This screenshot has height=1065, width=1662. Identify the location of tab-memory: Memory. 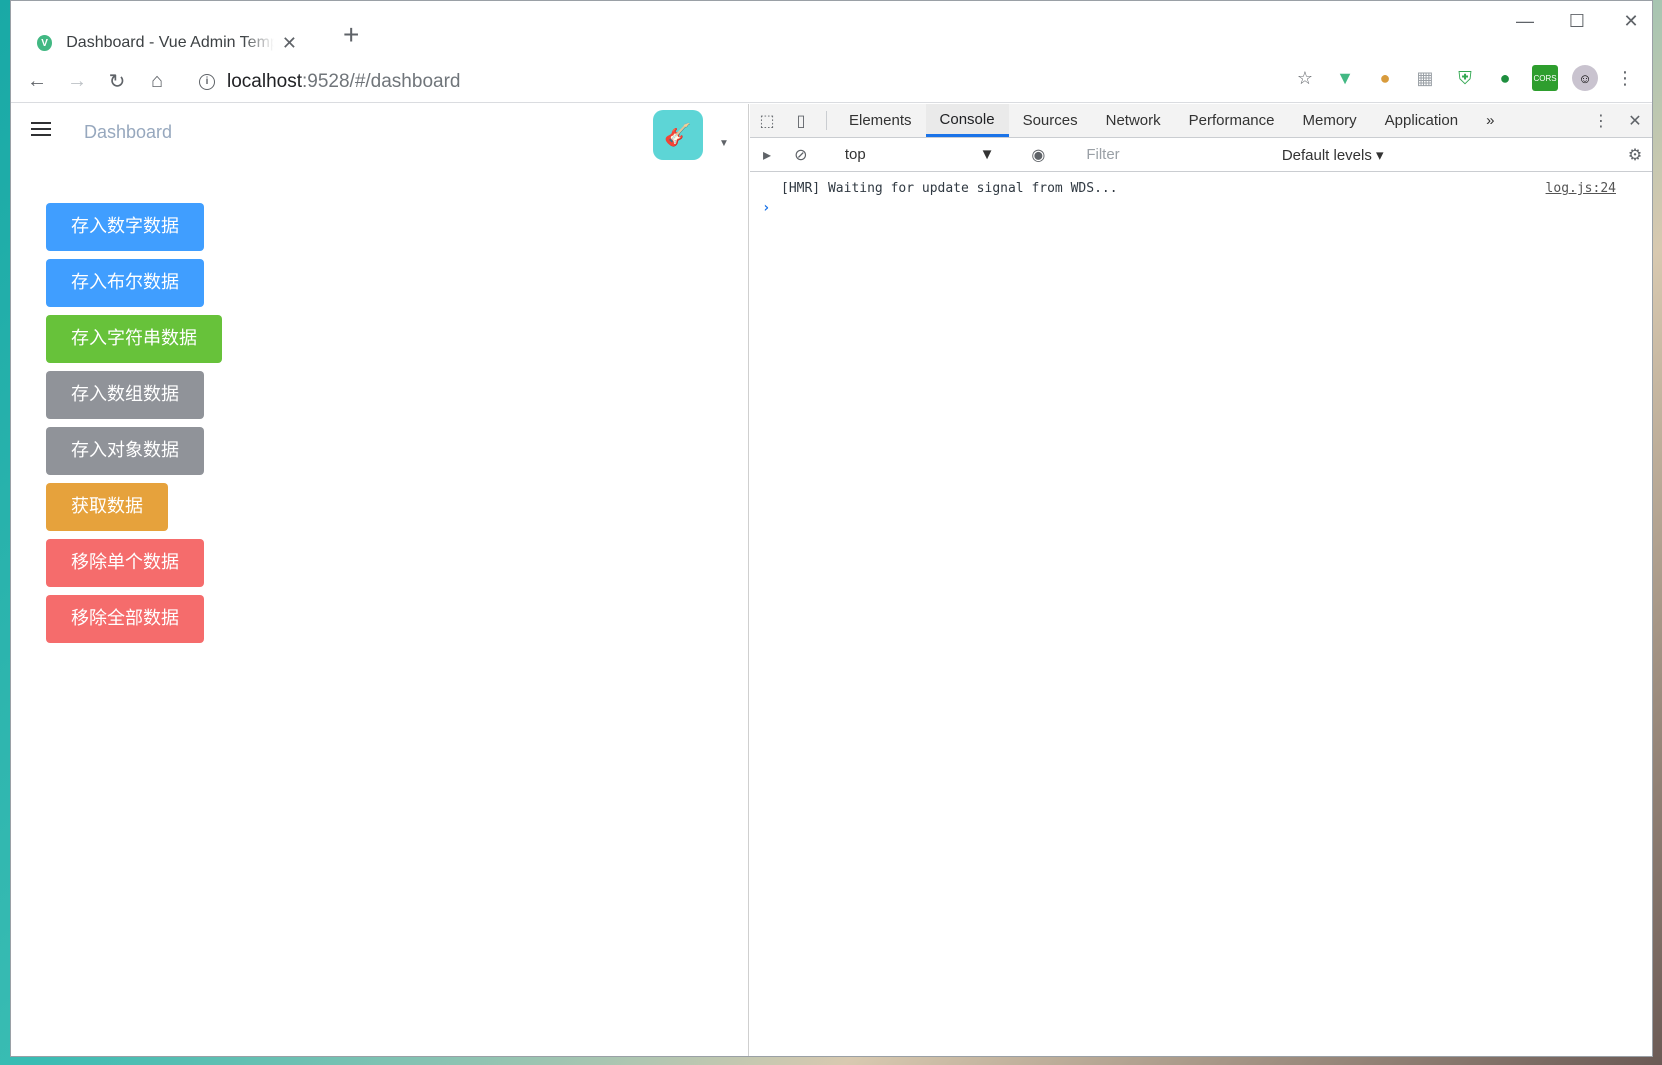
(1330, 120).